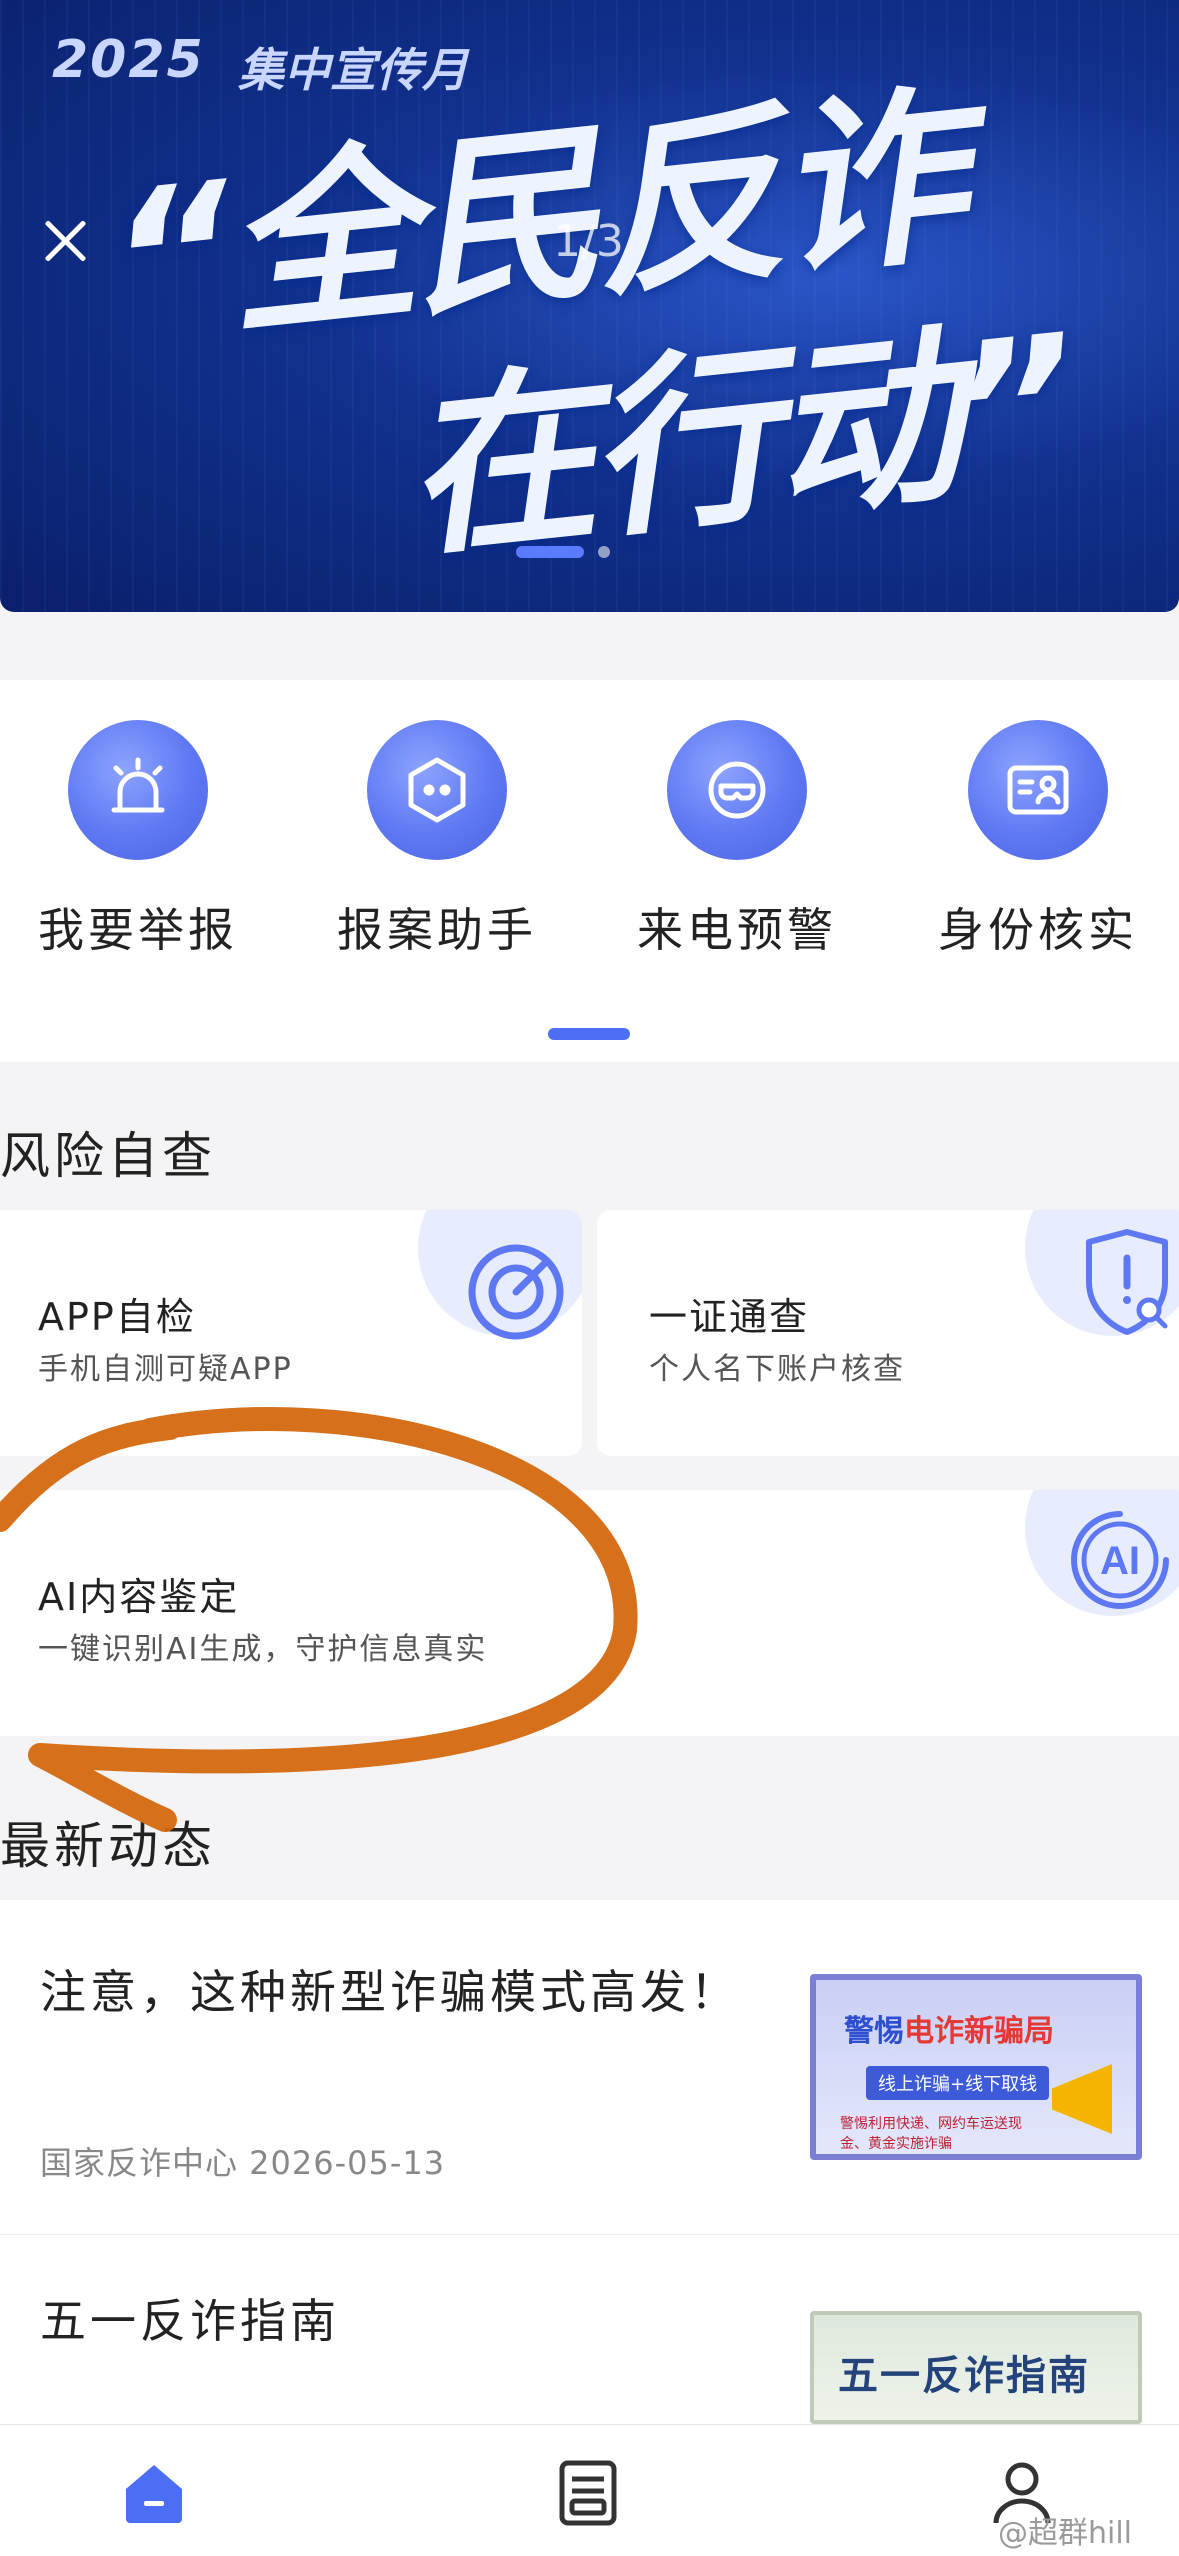 Image resolution: width=1179 pixels, height=2556 pixels. I want to click on card-title: AI内容鉴定, so click(139, 1597).